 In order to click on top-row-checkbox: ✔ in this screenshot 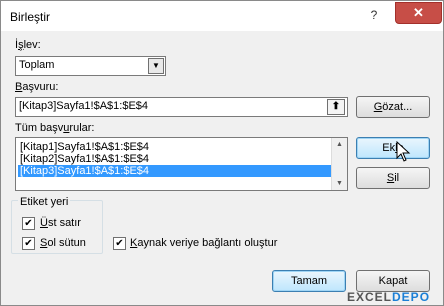, I will do `click(28, 223)`.